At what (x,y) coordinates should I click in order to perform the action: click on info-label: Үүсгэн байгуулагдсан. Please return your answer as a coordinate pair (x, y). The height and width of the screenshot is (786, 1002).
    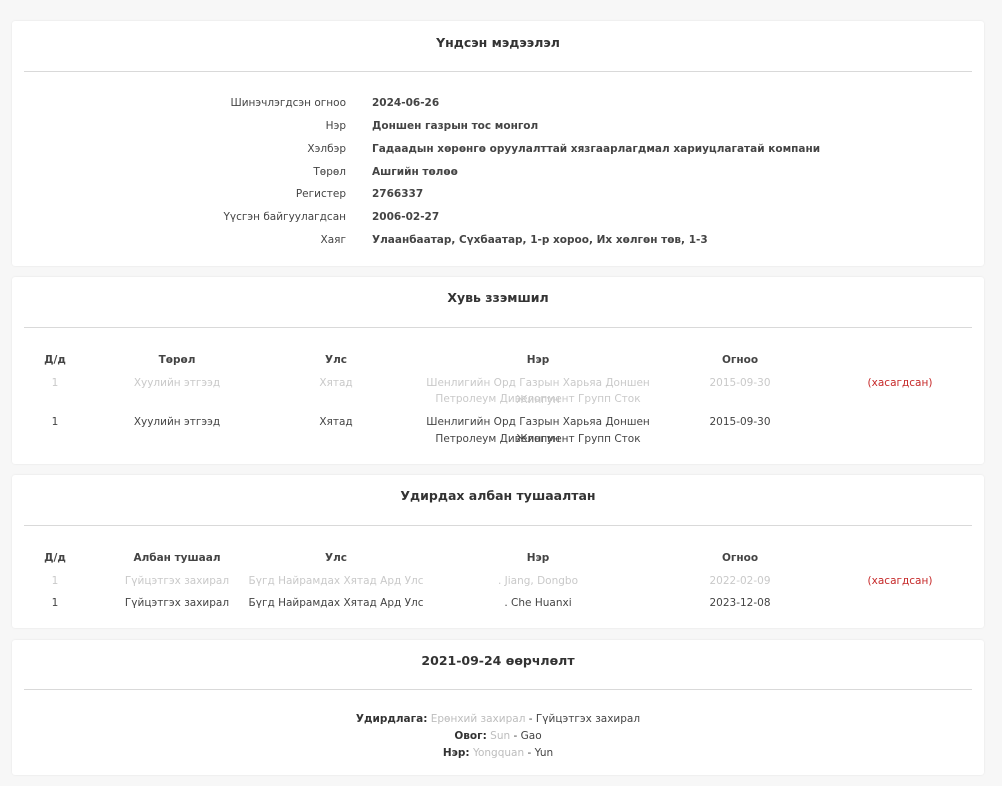
    Looking at the image, I should click on (284, 217).